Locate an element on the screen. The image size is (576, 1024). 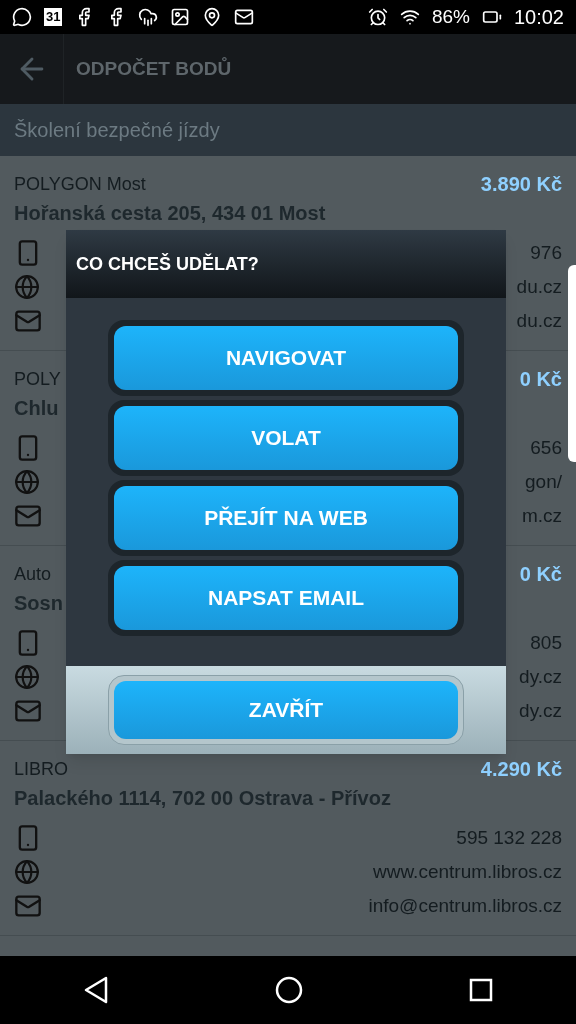
calendar-icon: 31 is located at coordinates (53, 17).